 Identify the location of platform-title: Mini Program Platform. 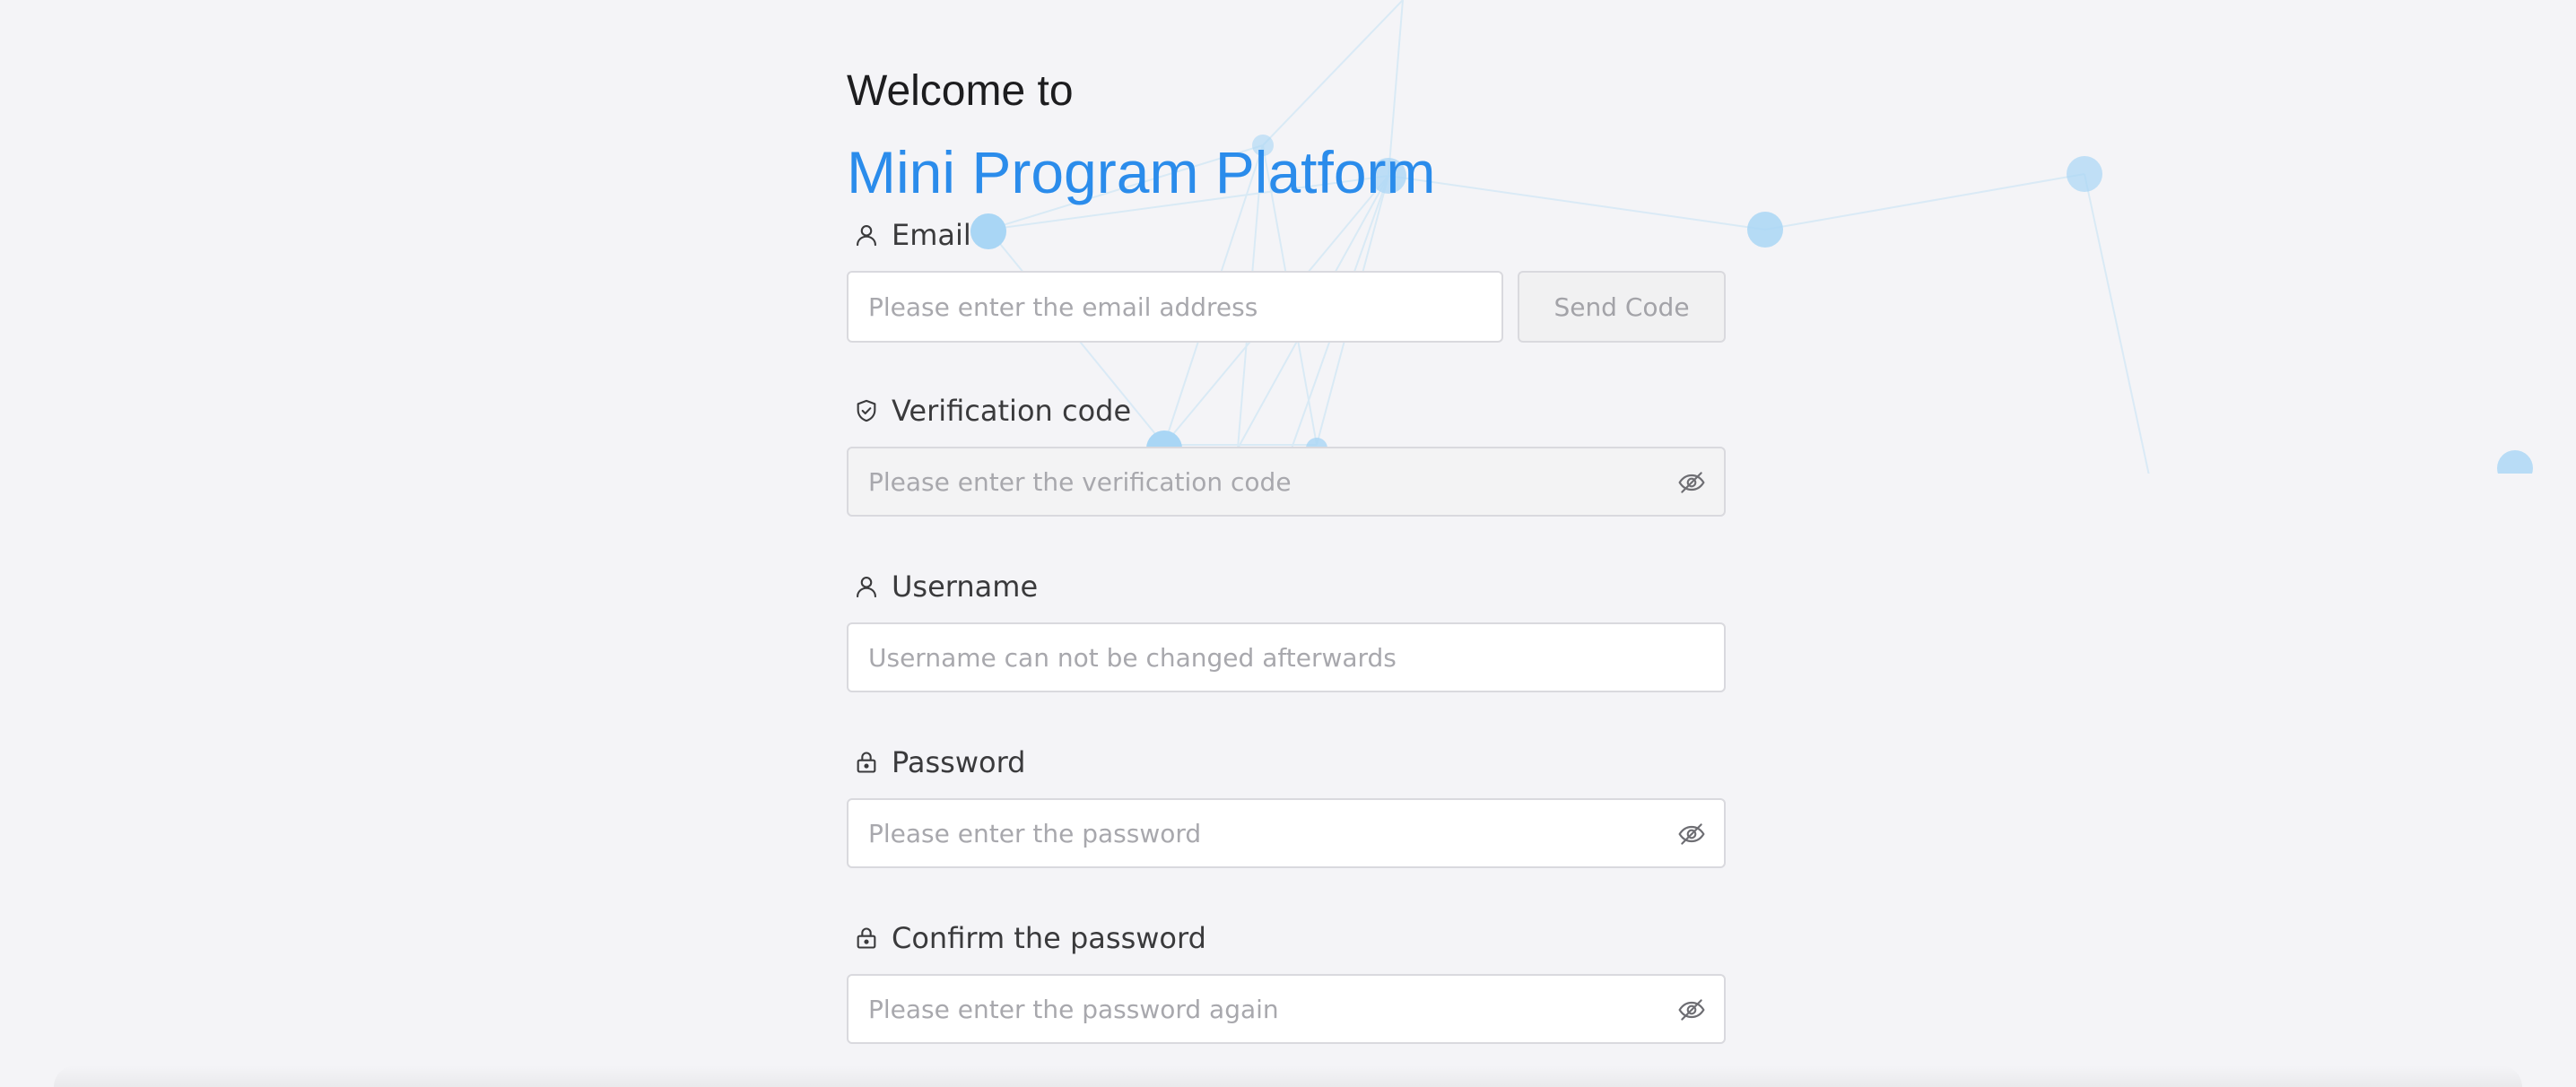
(1141, 172).